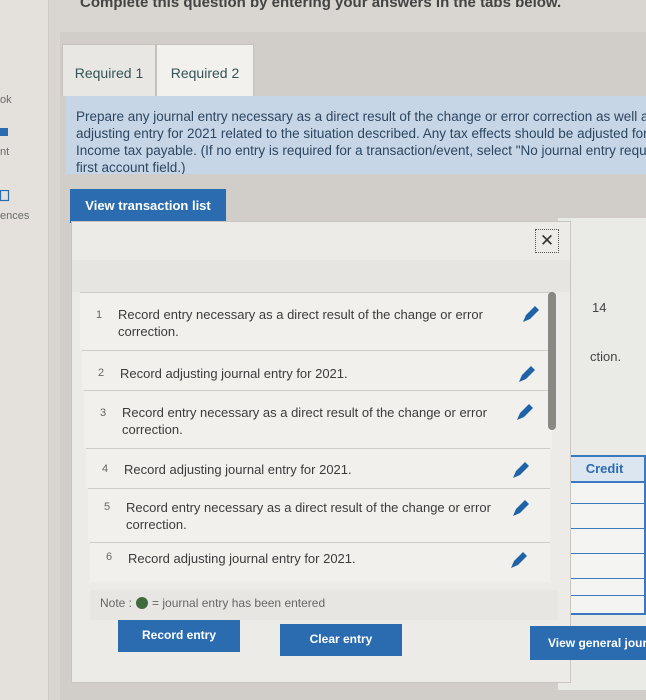 The width and height of the screenshot is (646, 700). Describe the element at coordinates (148, 206) in the screenshot. I see `view-transaction-list-button: View transaction list` at that location.